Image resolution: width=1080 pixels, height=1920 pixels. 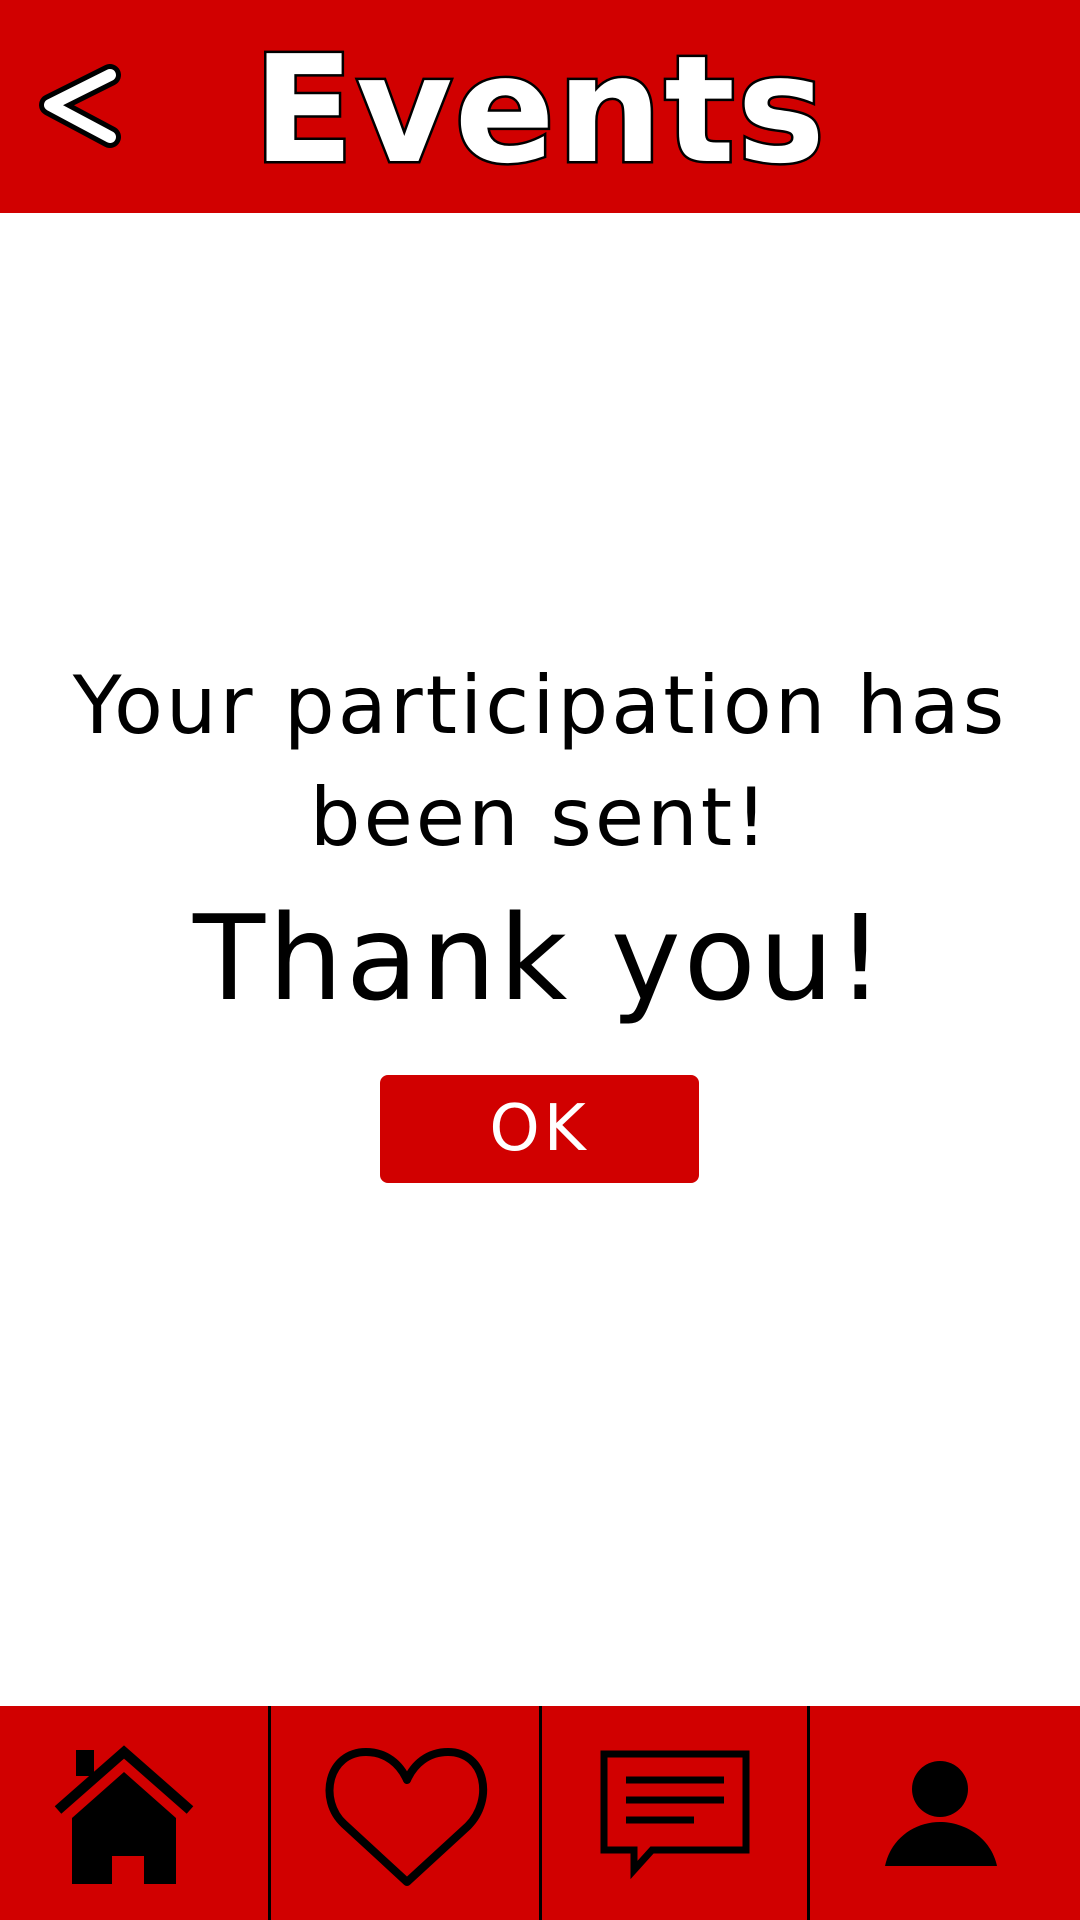 I want to click on header-bar: Events, so click(x=540, y=106).